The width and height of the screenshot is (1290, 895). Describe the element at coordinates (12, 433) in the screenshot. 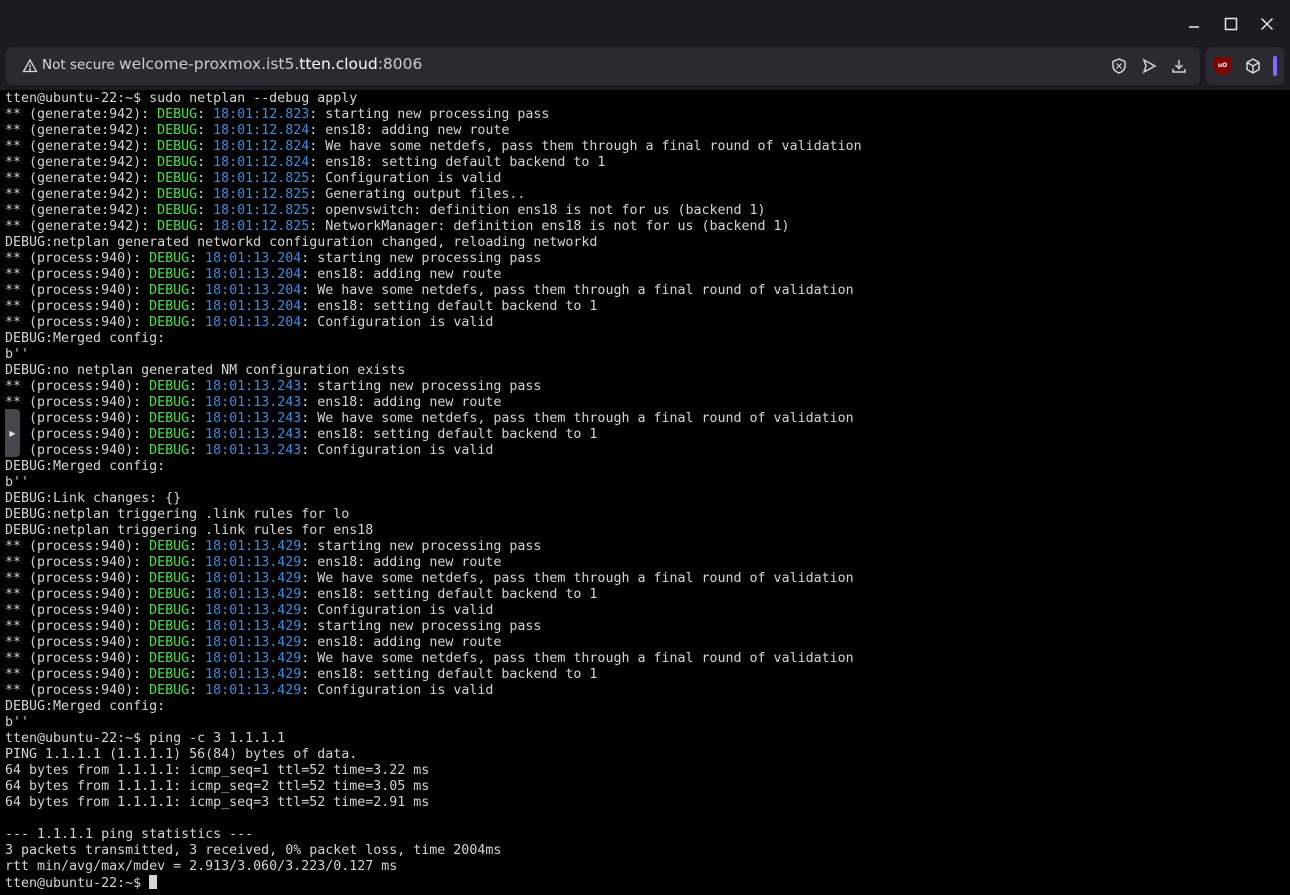

I see `sidebar-expand-handle: ▶` at that location.